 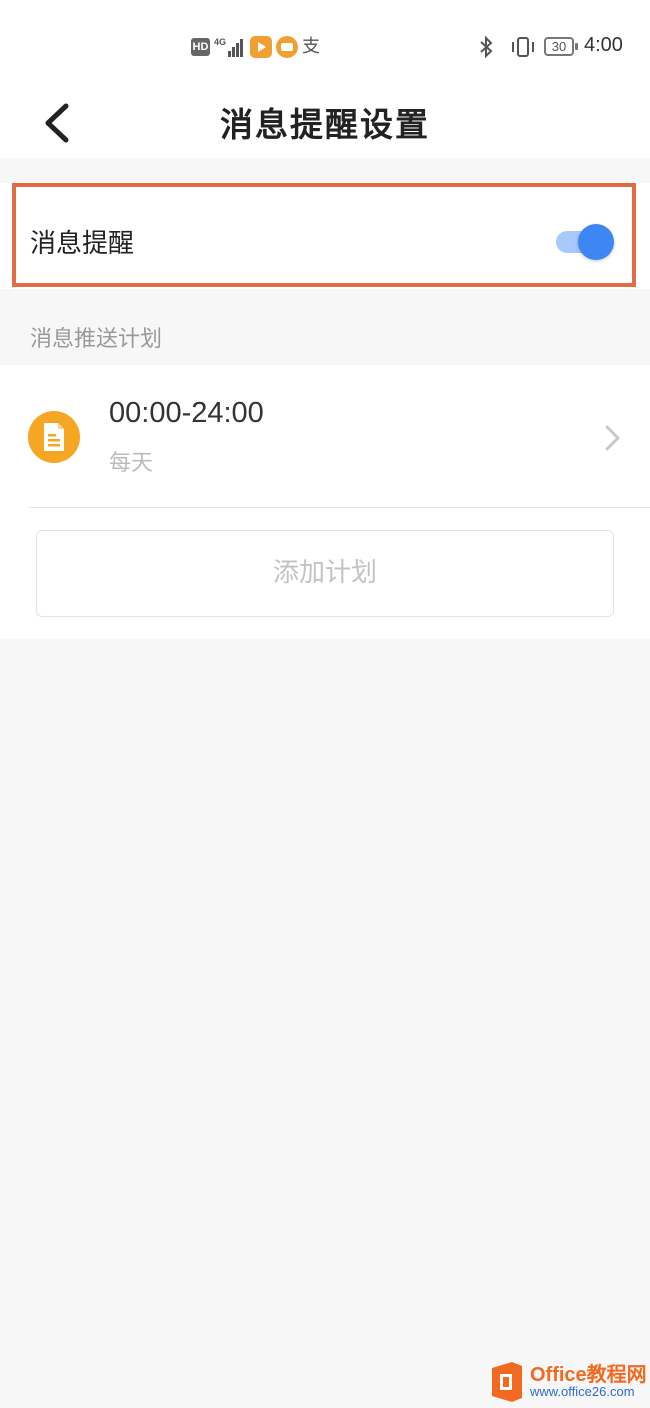 I want to click on news-app-icon, so click(x=287, y=47).